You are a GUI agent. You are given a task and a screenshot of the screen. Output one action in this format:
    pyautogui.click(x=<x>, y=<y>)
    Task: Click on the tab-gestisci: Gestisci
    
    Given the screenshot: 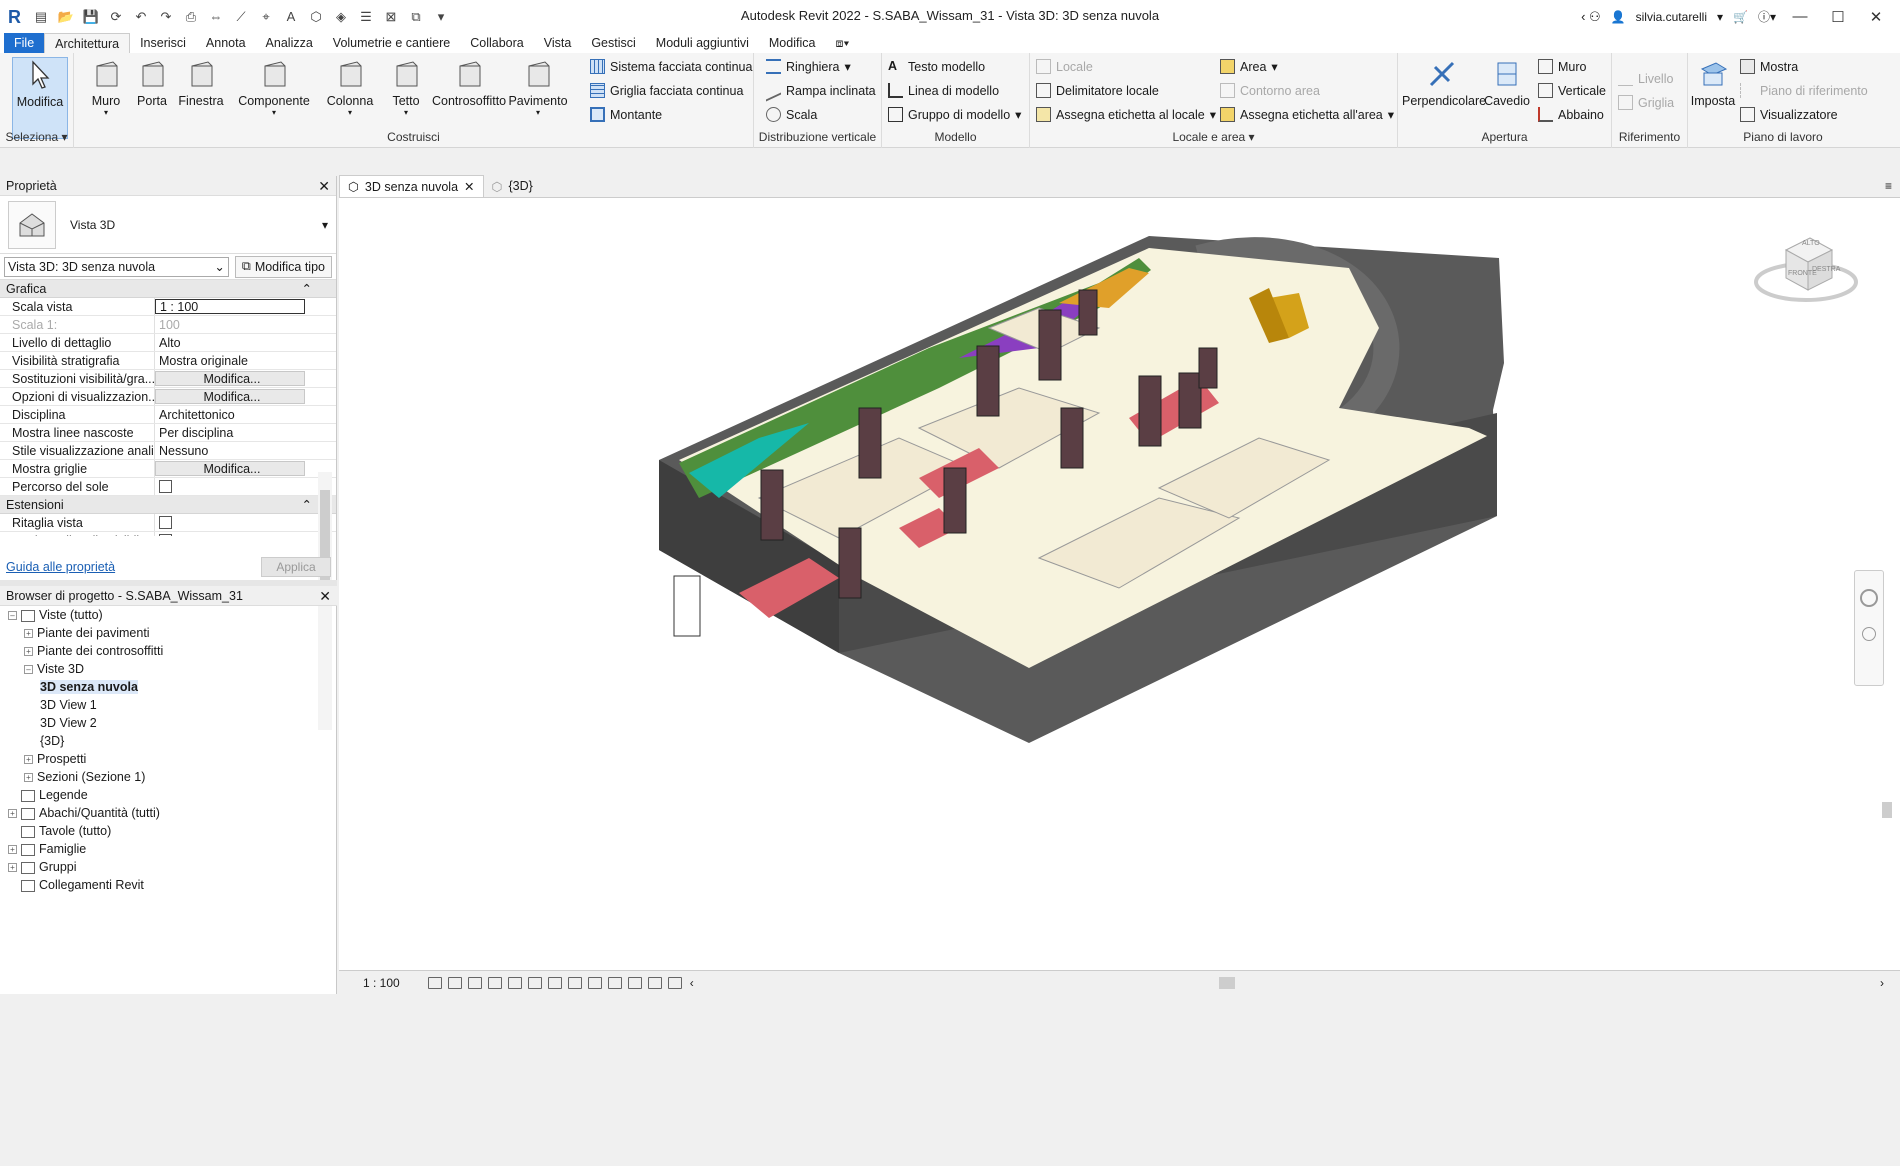 What is the action you would take?
    pyautogui.click(x=613, y=43)
    